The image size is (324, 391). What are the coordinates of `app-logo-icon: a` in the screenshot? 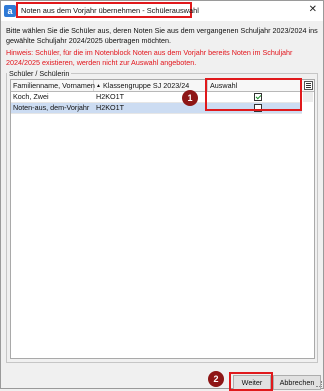 It's located at (10, 11).